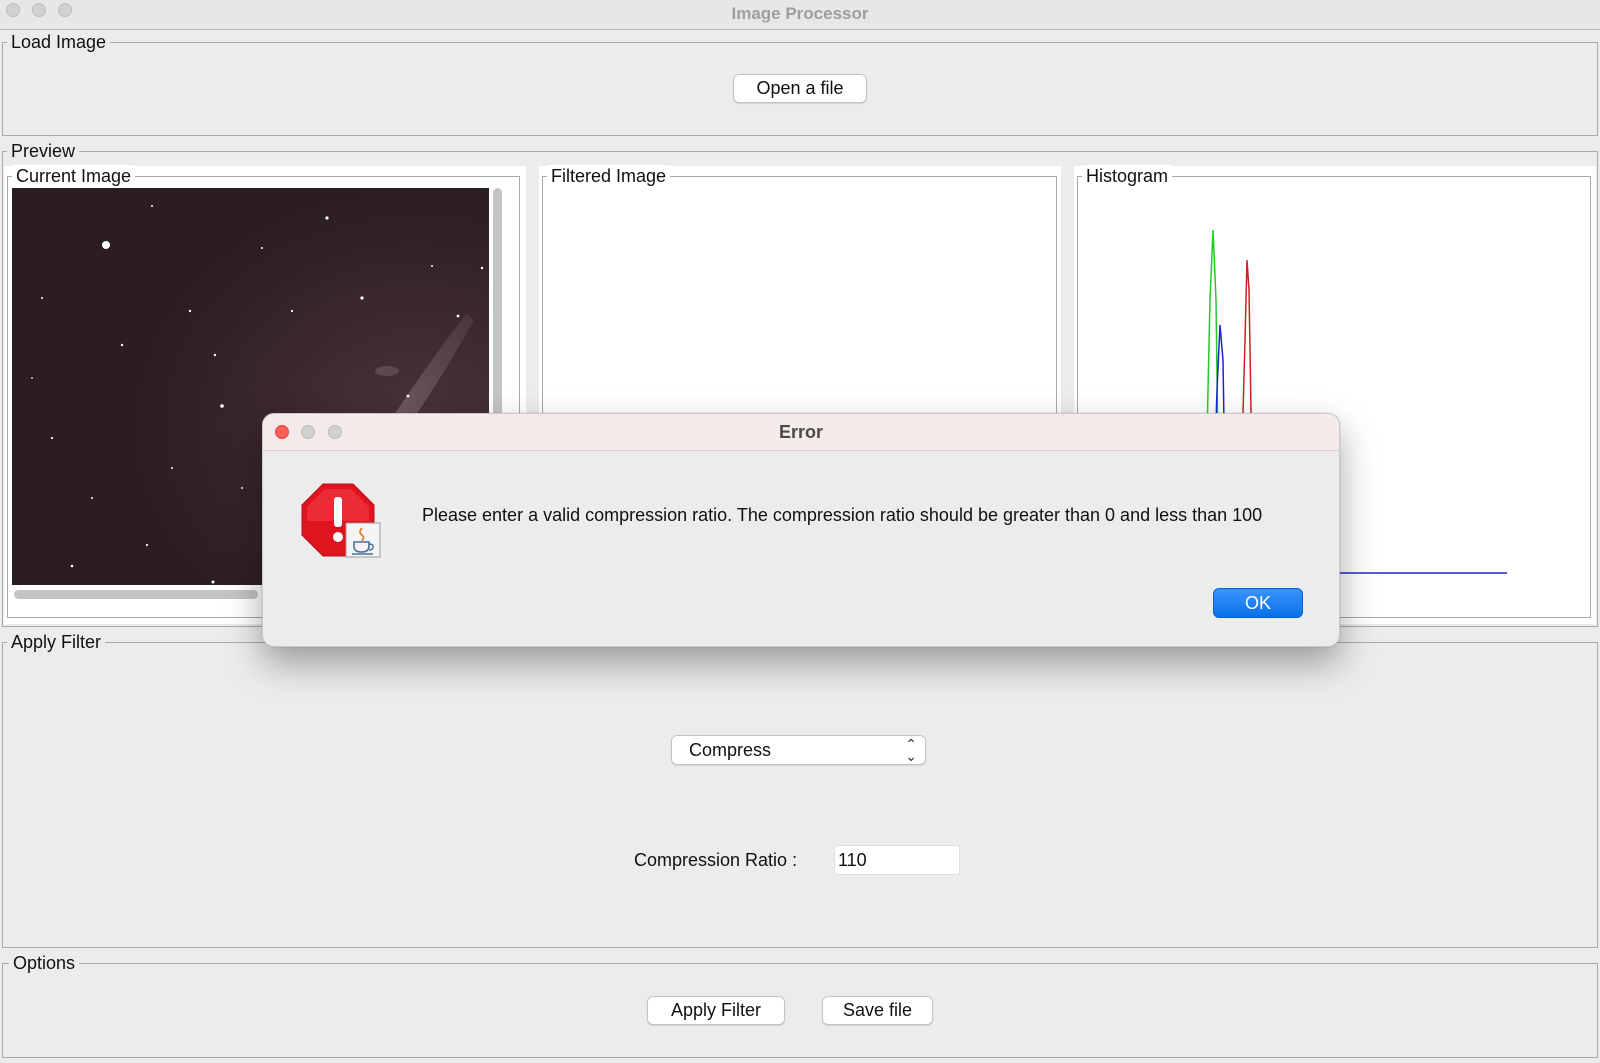  Describe the element at coordinates (43, 151) in the screenshot. I see `preview-legend: Preview` at that location.